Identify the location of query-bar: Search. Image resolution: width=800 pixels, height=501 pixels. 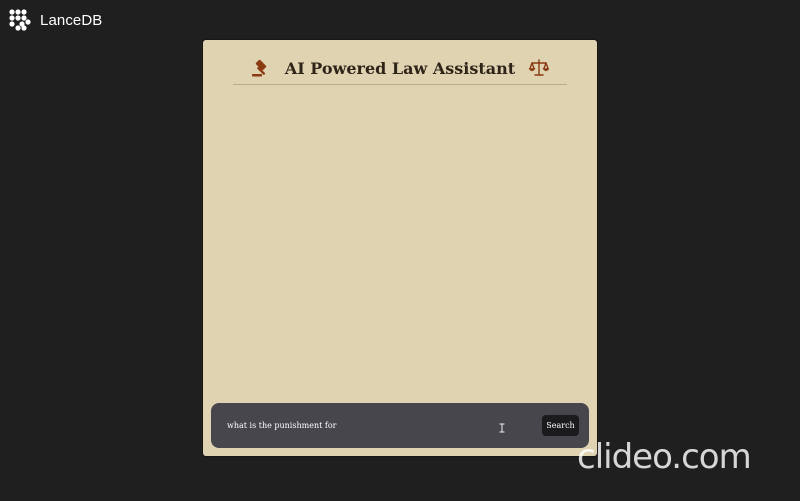
(400, 425).